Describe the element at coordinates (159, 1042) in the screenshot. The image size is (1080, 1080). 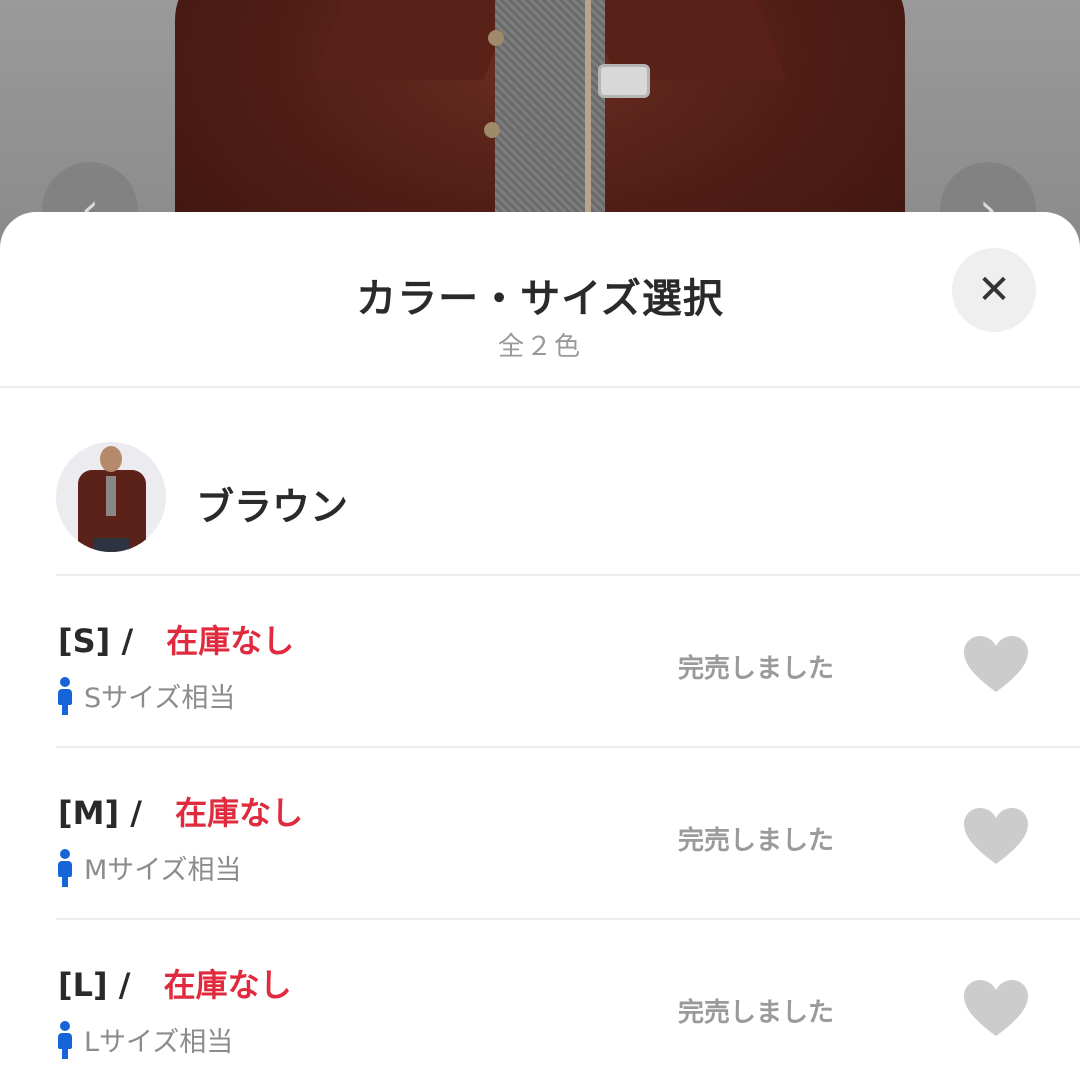
I see `size-equivalent-text: Lサイズ相当` at that location.